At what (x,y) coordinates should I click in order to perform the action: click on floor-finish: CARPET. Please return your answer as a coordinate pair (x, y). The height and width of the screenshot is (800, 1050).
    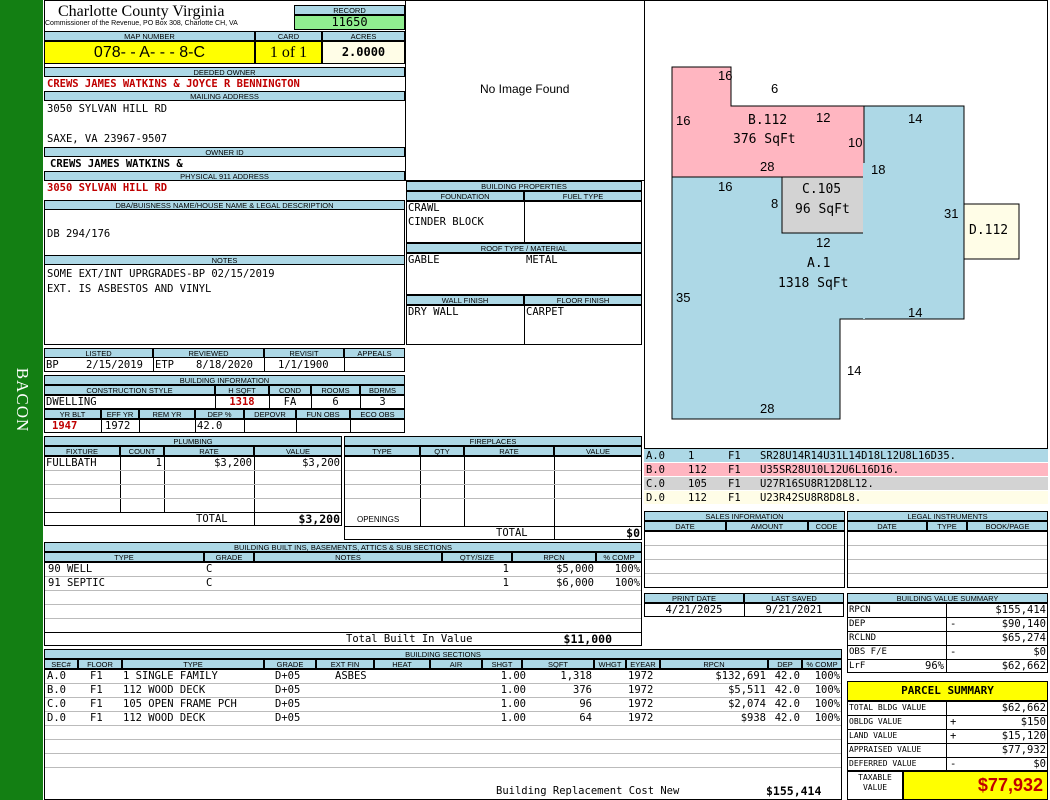
    Looking at the image, I should click on (545, 312).